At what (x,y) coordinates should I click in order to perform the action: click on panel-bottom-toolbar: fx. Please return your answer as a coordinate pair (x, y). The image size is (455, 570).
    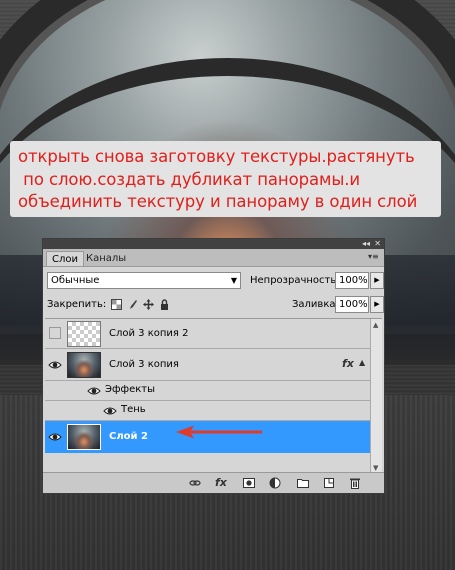
    Looking at the image, I should click on (213, 482).